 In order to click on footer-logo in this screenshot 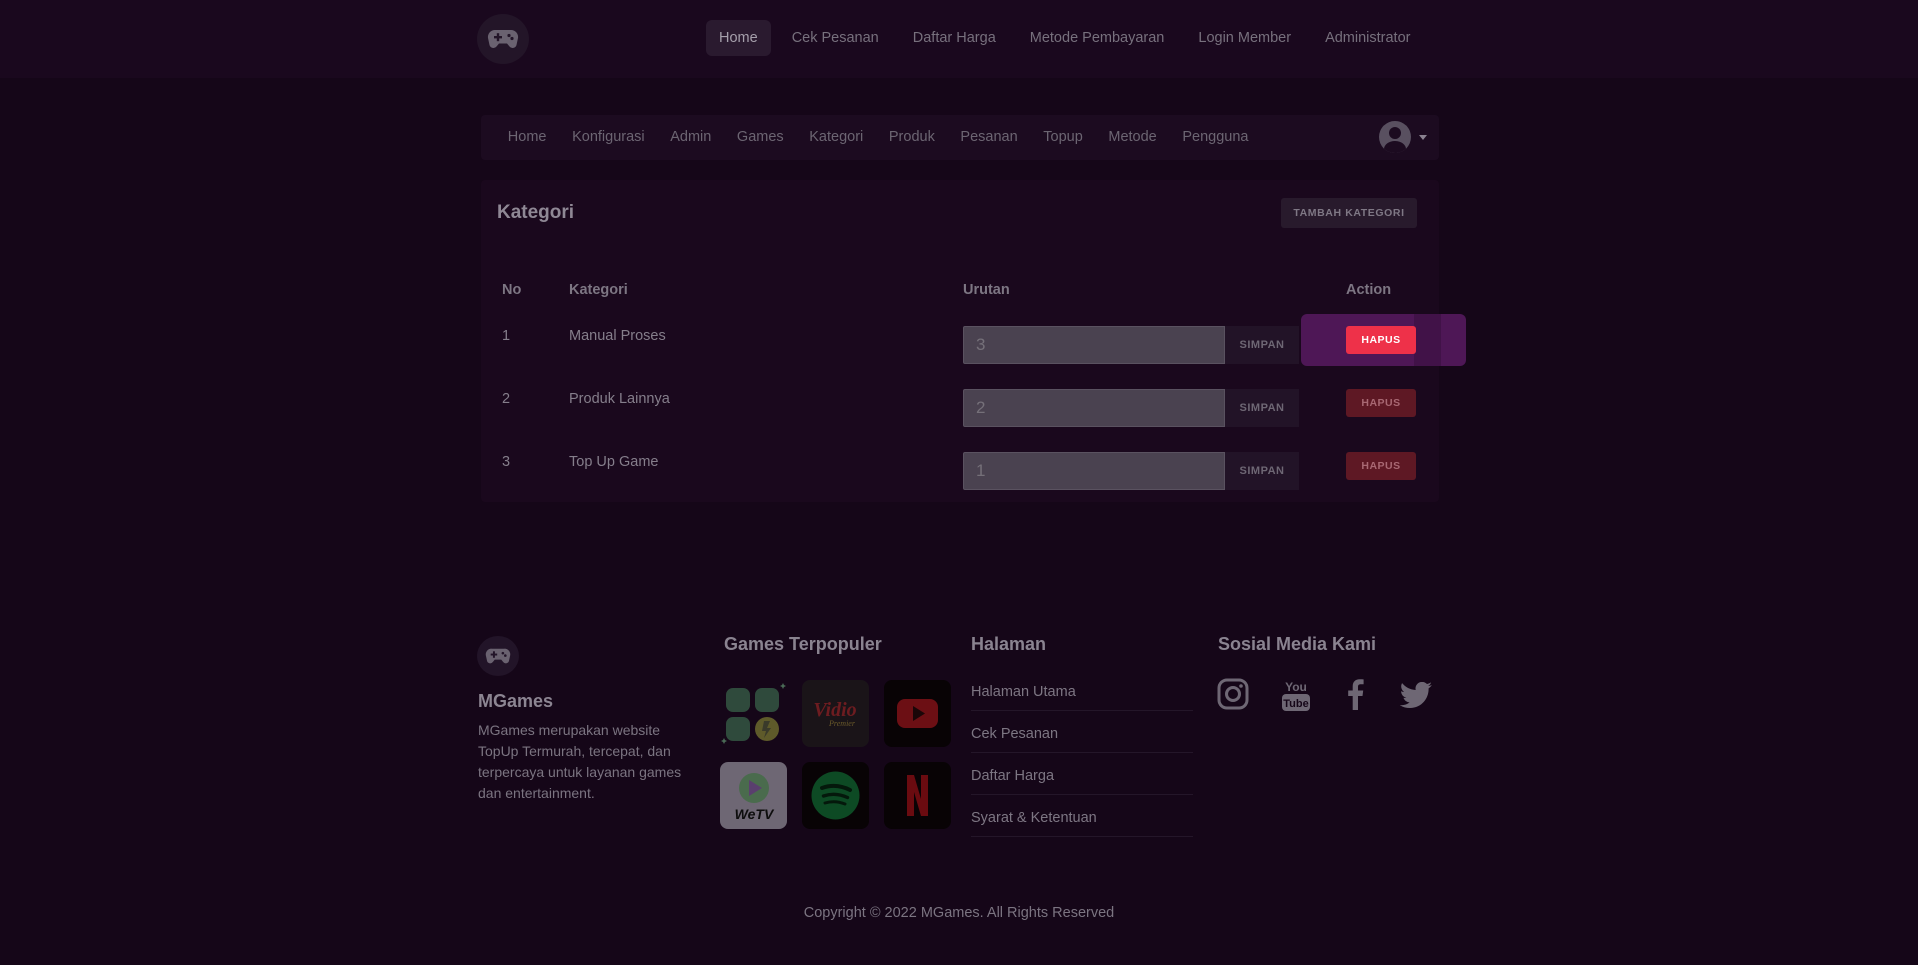, I will do `click(498, 656)`.